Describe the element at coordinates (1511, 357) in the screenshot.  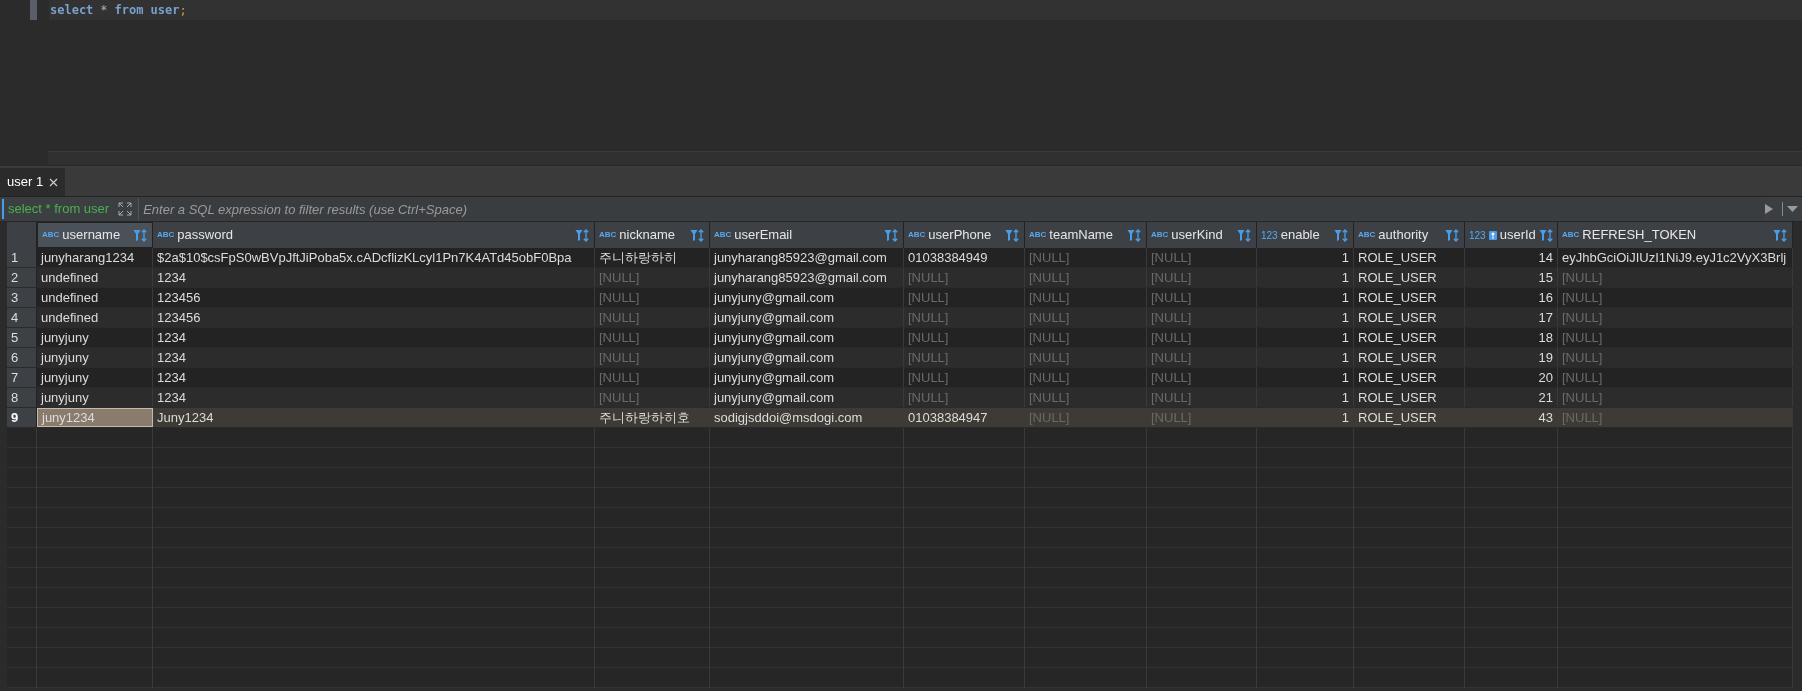
I see `table-cell: 19` at that location.